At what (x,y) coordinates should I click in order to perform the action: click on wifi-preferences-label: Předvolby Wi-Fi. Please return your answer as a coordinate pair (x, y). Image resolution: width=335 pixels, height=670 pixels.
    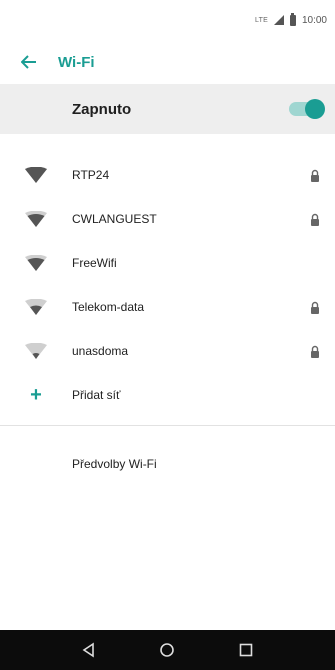
    Looking at the image, I should click on (114, 464).